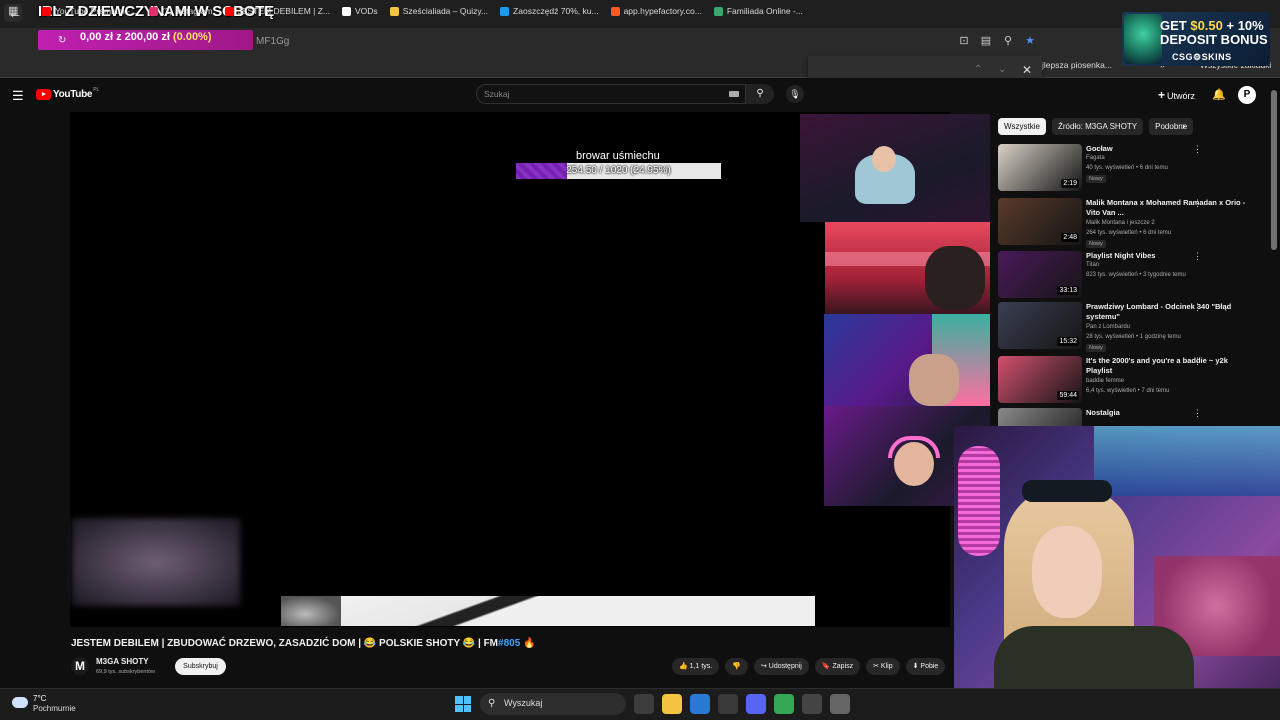 The image size is (1280, 720). Describe the element at coordinates (463, 704) in the screenshot. I see `windows-start-icon` at that location.